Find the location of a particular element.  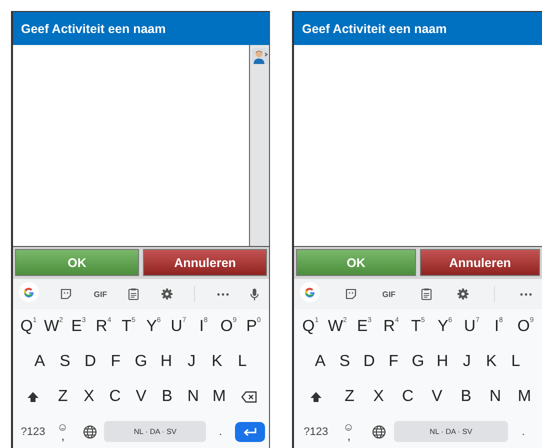

enter-key is located at coordinates (250, 432).